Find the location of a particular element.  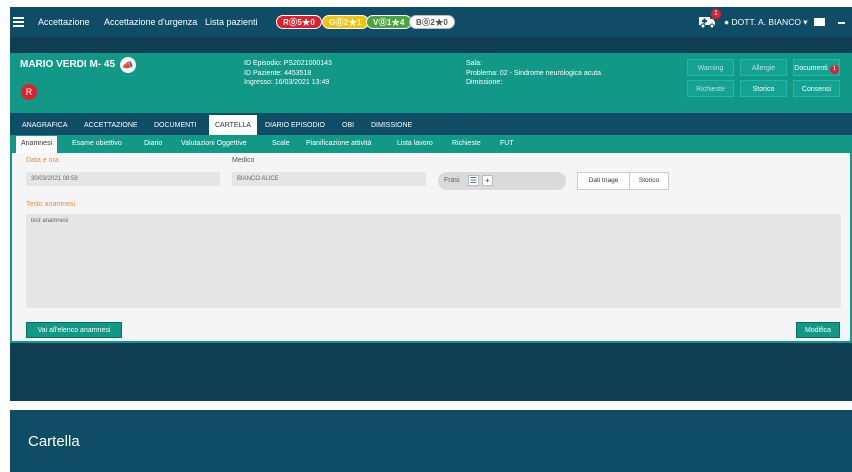

subtab-lista-lavoro: Lista lavoro is located at coordinates (415, 143).